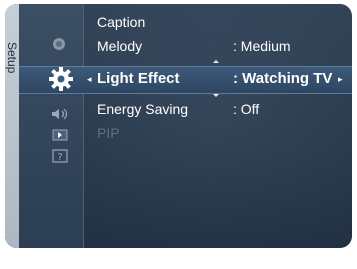 The image size is (357, 269). I want to click on menu-item-label: Energy Saving, so click(143, 109).